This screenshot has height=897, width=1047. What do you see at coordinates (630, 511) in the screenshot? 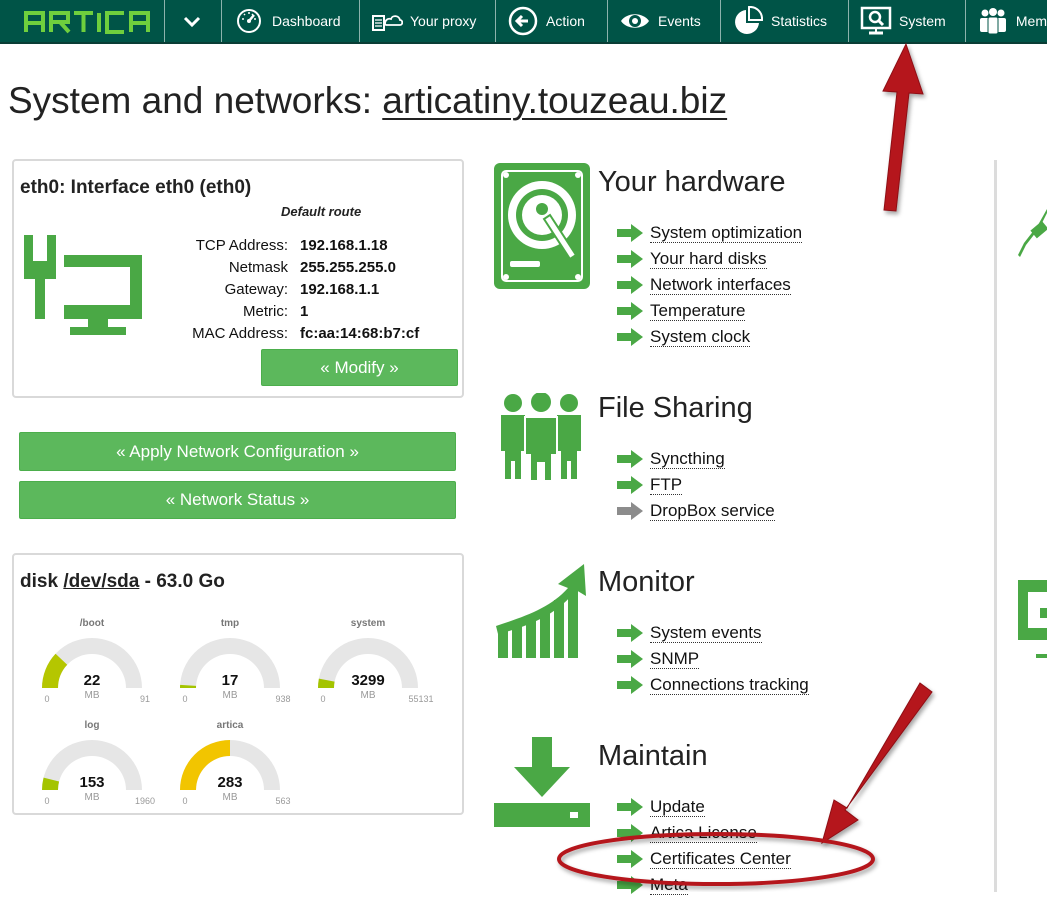
I see `arrow-right-disabled-icon` at bounding box center [630, 511].